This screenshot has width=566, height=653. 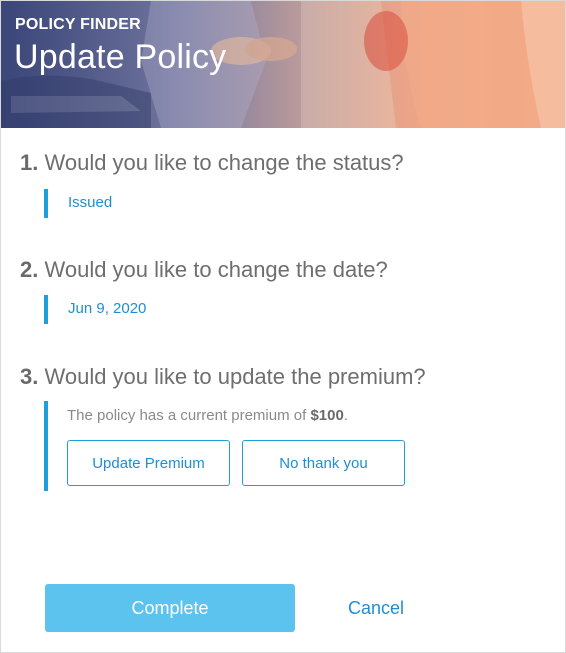 I want to click on complete-button: Complete, so click(x=170, y=608).